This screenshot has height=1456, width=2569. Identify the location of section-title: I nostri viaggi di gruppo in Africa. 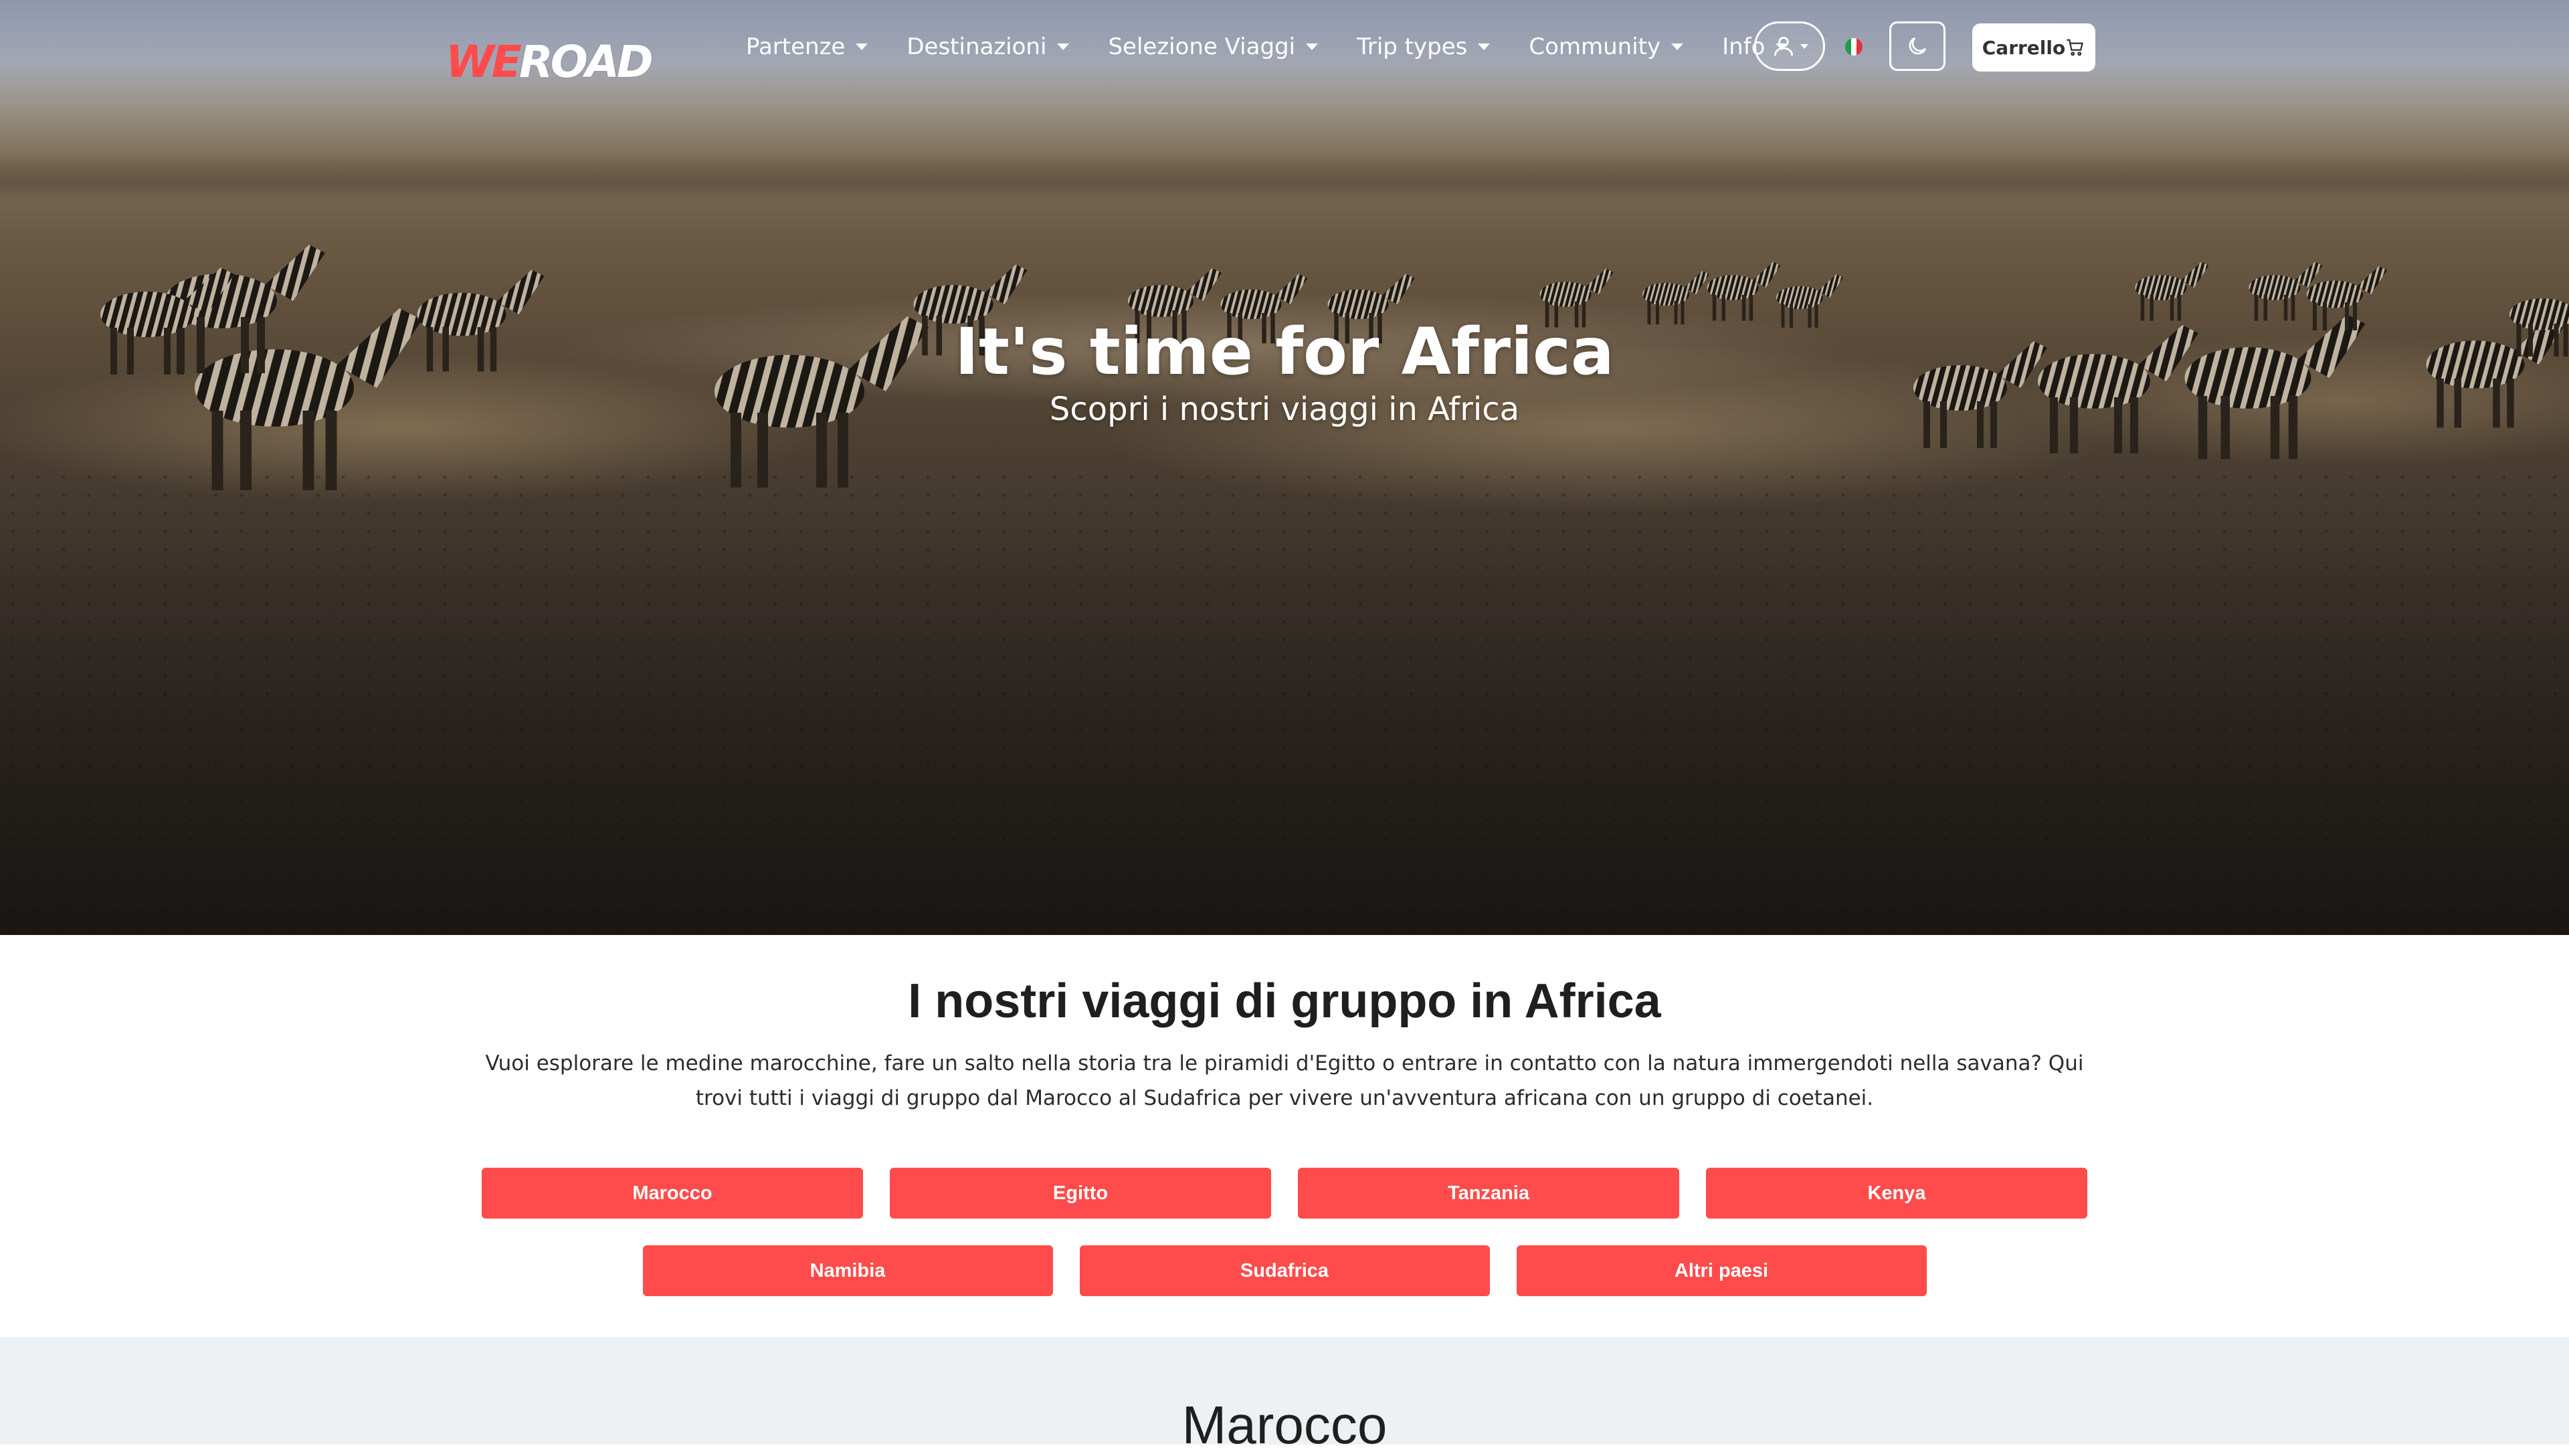
(1284, 1001).